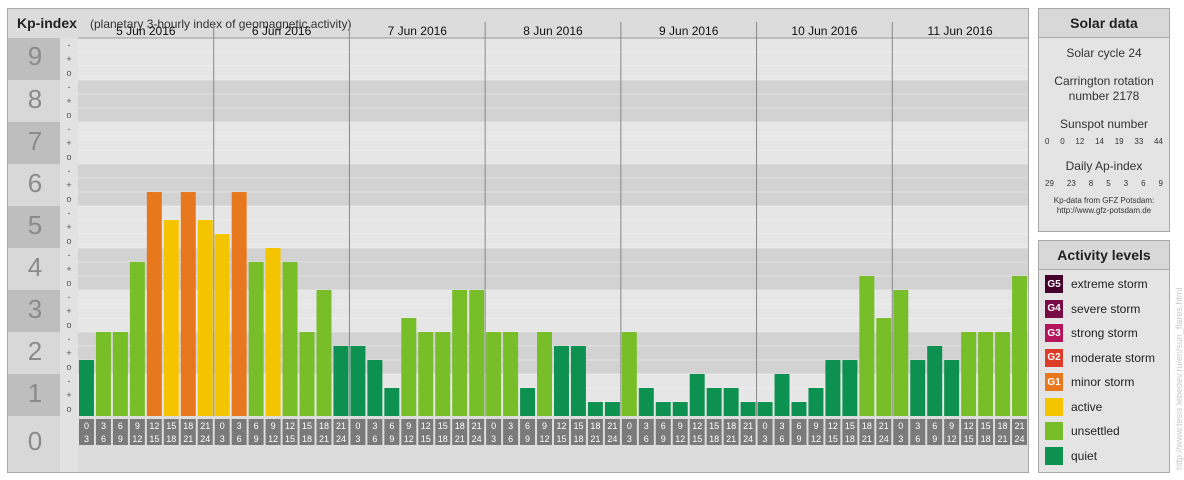 This screenshot has height=480, width=1184. What do you see at coordinates (418, 31) in the screenshot?
I see `day-label: 7 Jun 2016` at bounding box center [418, 31].